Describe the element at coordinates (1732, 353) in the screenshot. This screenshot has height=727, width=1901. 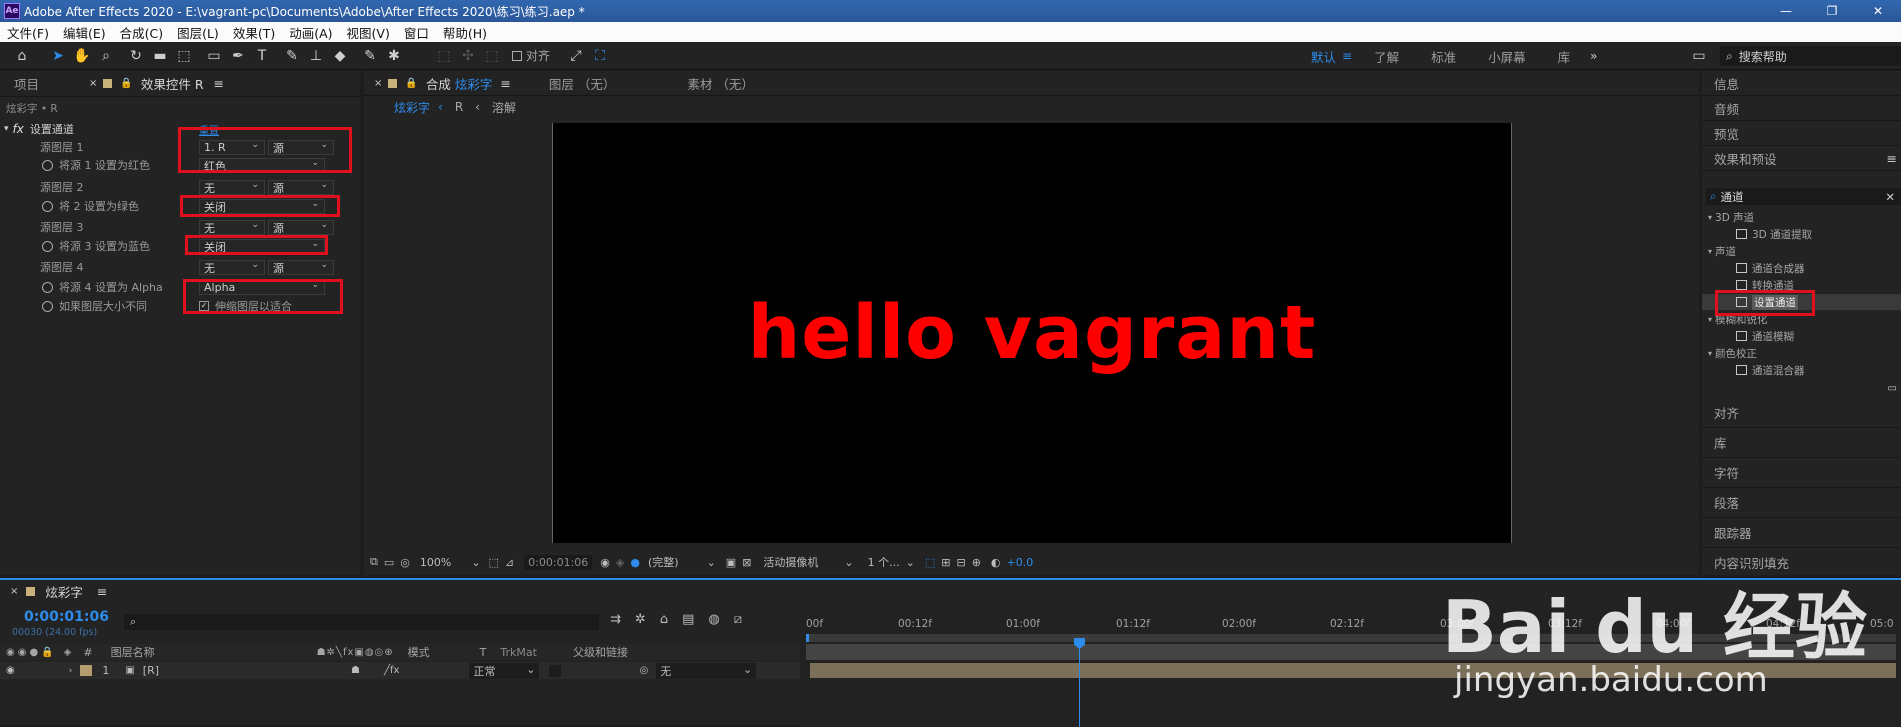
I see `tree-folder: ▾ 颜色校正` at that location.